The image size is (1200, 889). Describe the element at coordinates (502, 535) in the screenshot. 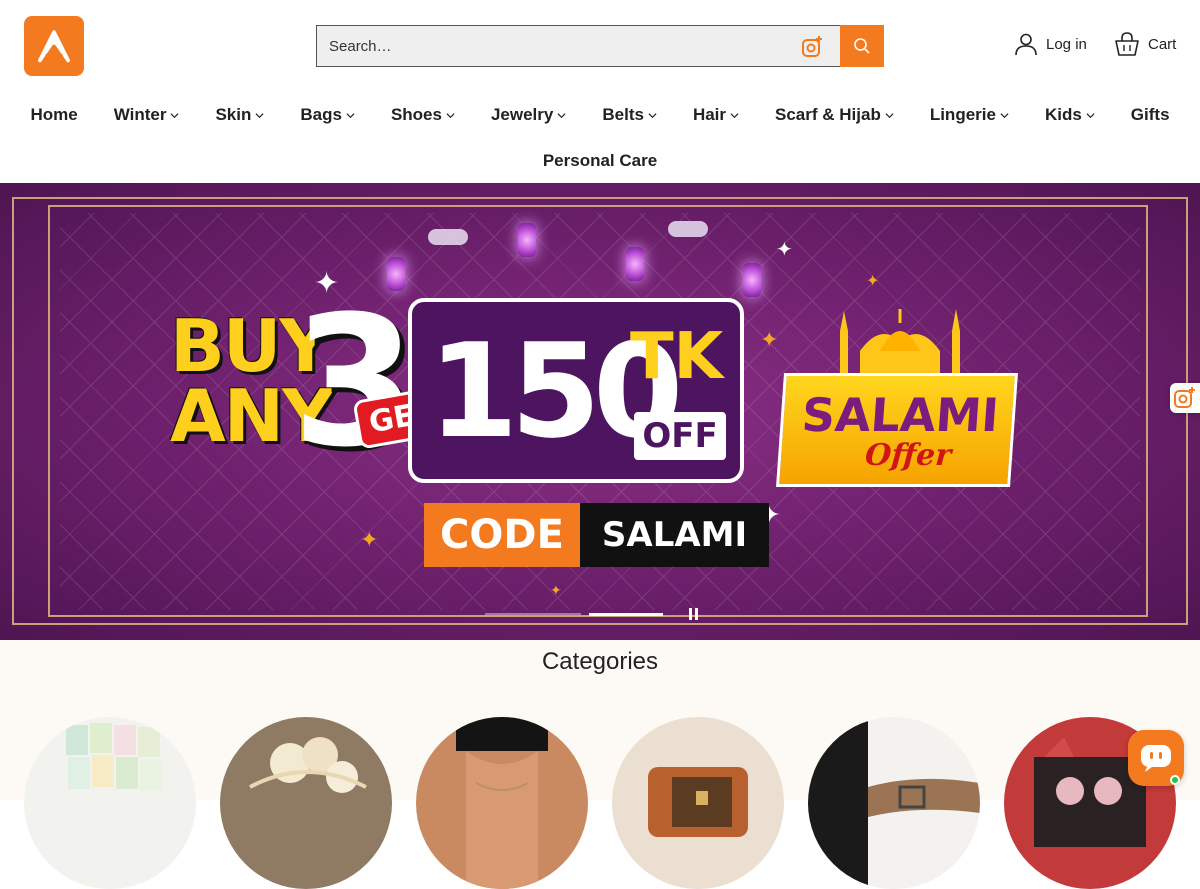

I see `promo-code-label: CODE` at that location.